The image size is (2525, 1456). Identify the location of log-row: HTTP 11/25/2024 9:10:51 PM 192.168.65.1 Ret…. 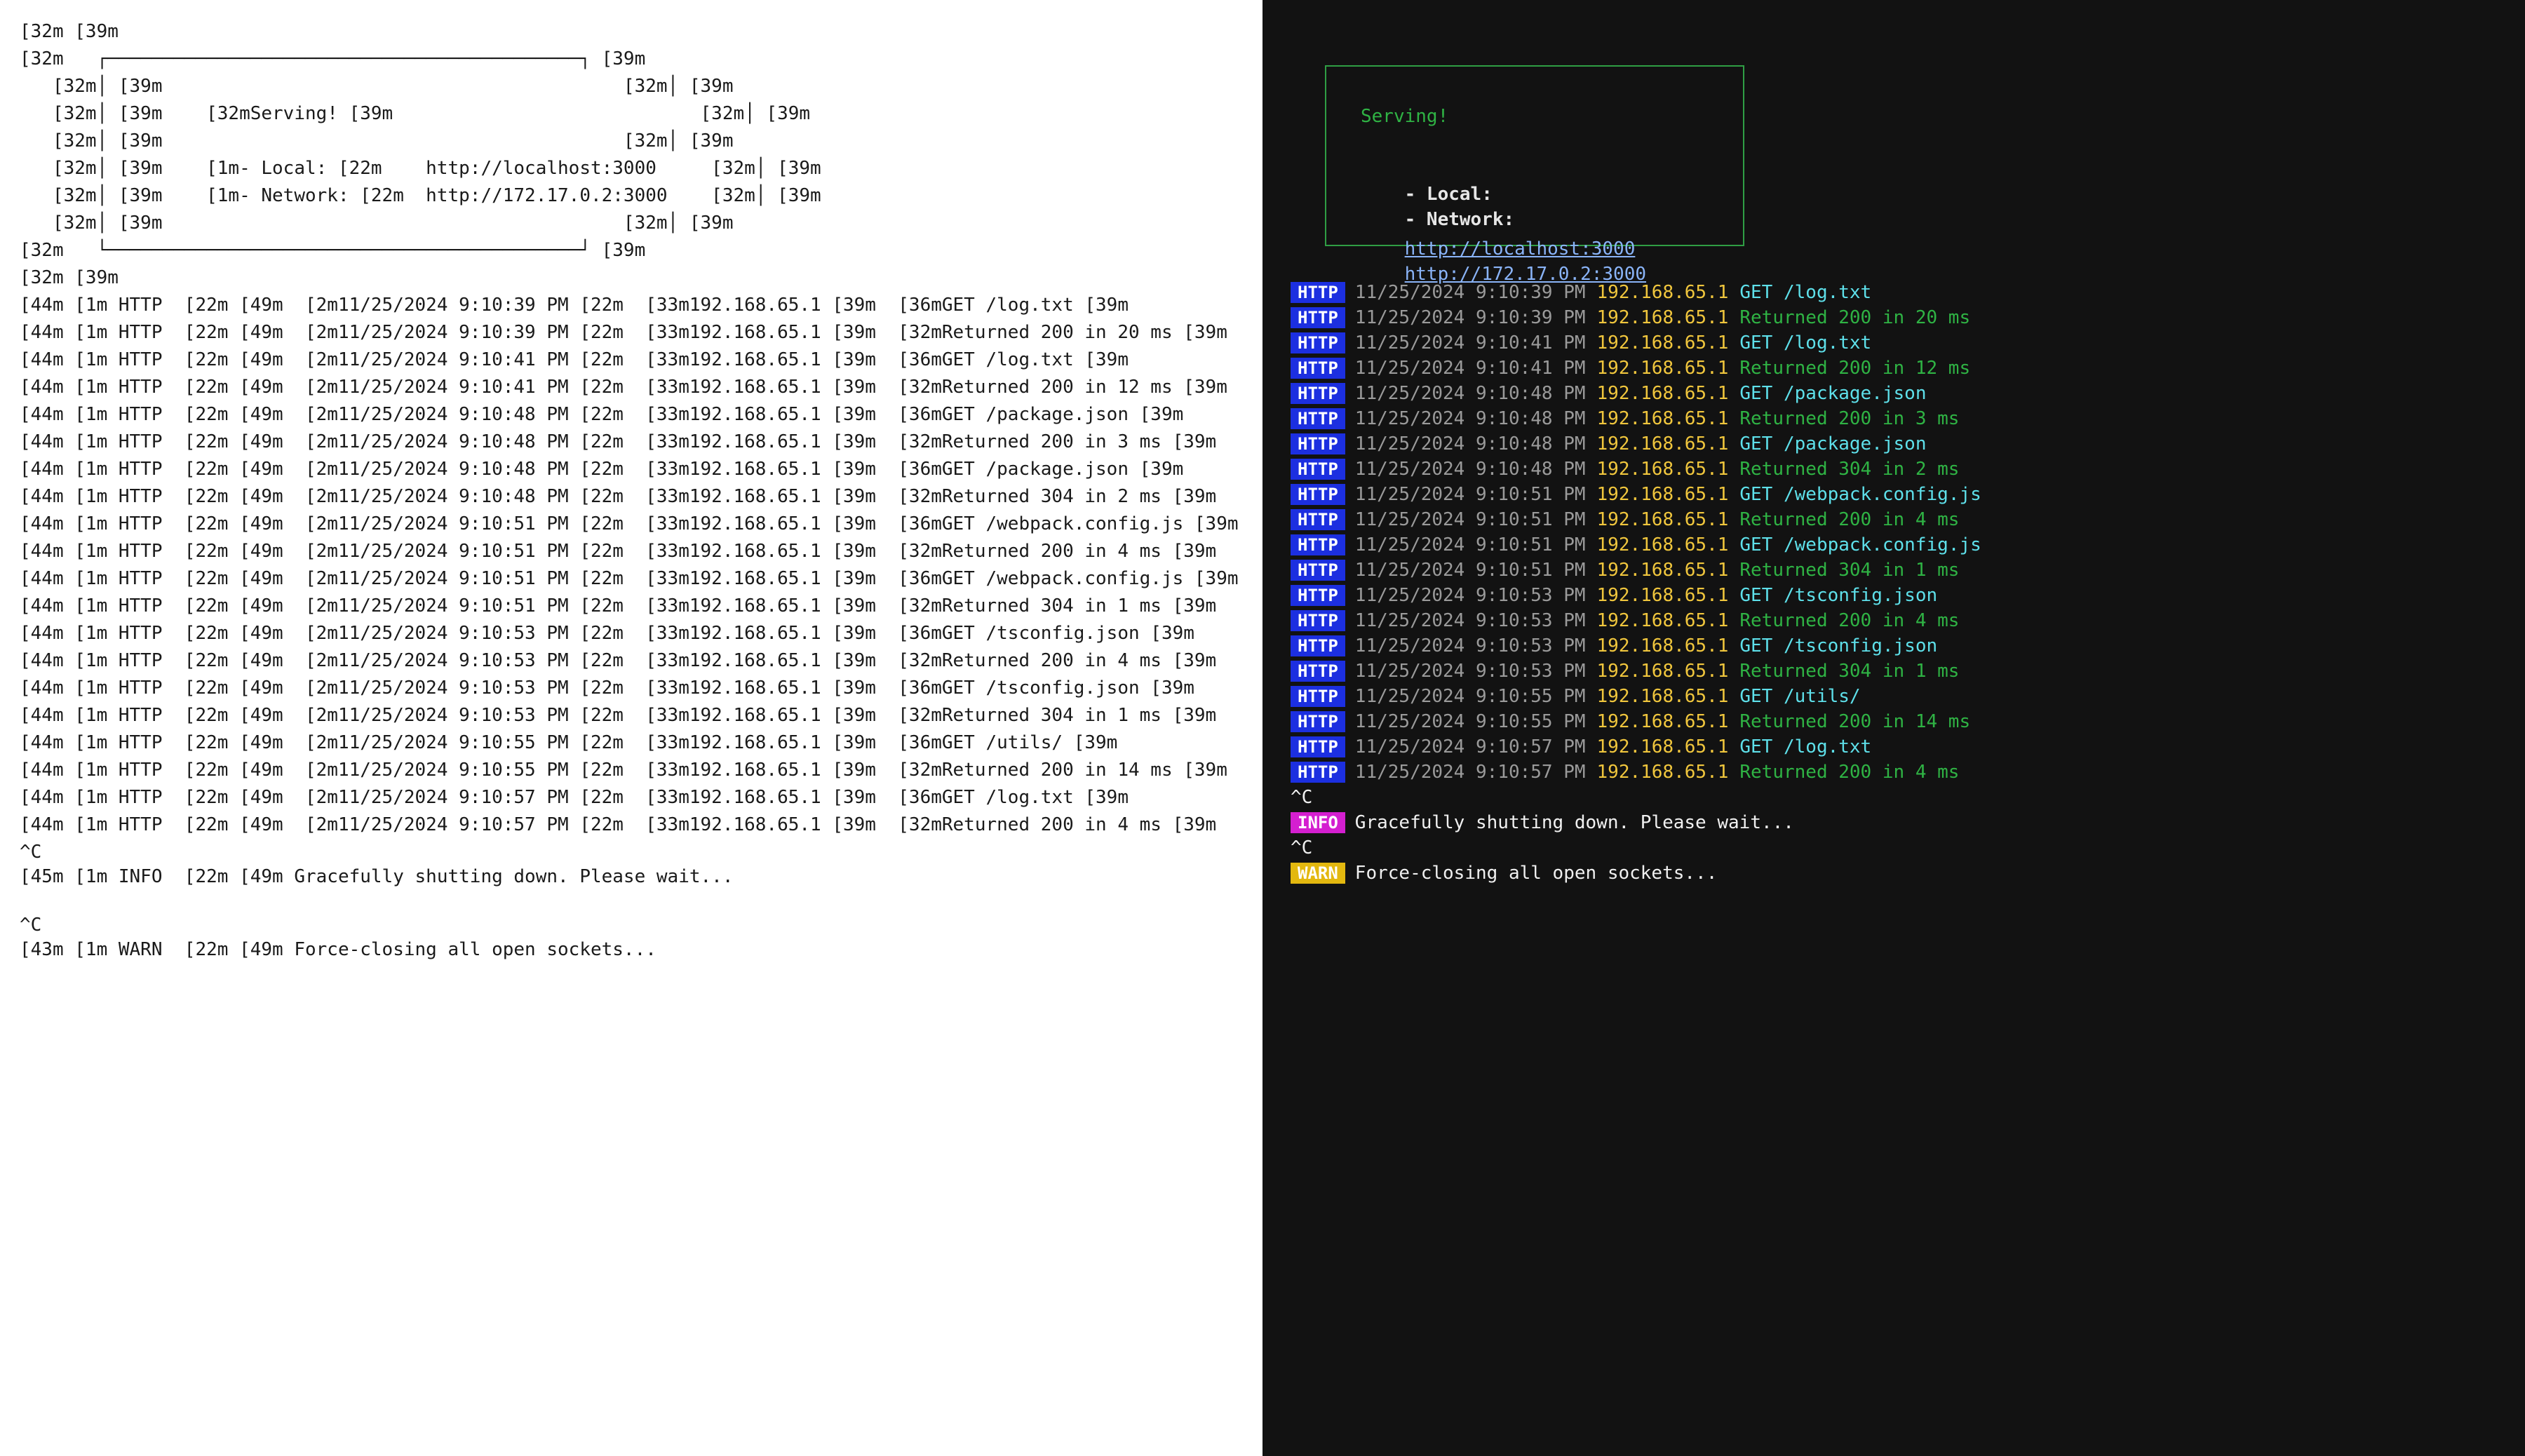
(1625, 520).